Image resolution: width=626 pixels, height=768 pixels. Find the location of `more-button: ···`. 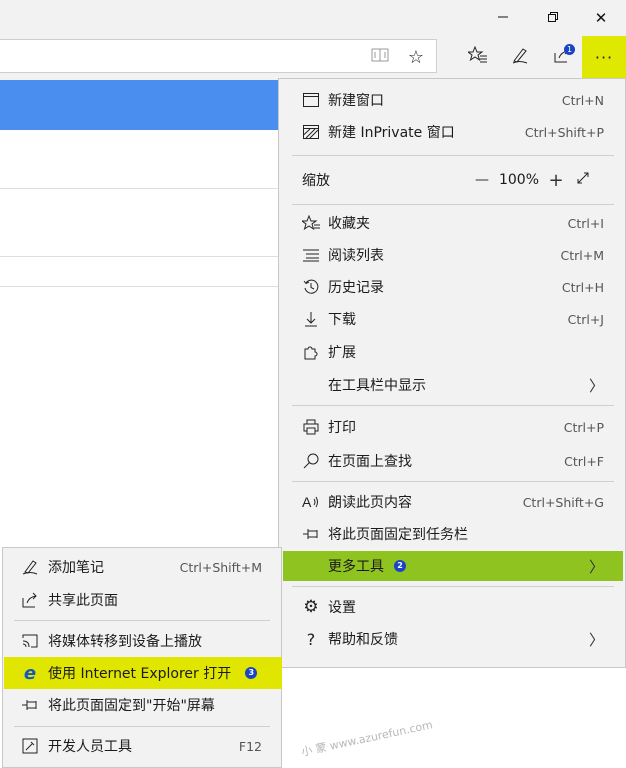

more-button: ··· is located at coordinates (604, 57).